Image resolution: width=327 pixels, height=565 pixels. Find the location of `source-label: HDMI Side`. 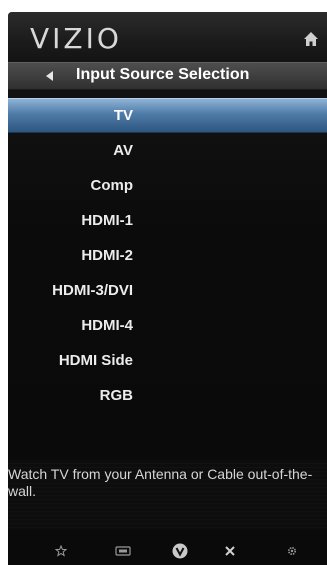

source-label: HDMI Side is located at coordinates (95, 360).